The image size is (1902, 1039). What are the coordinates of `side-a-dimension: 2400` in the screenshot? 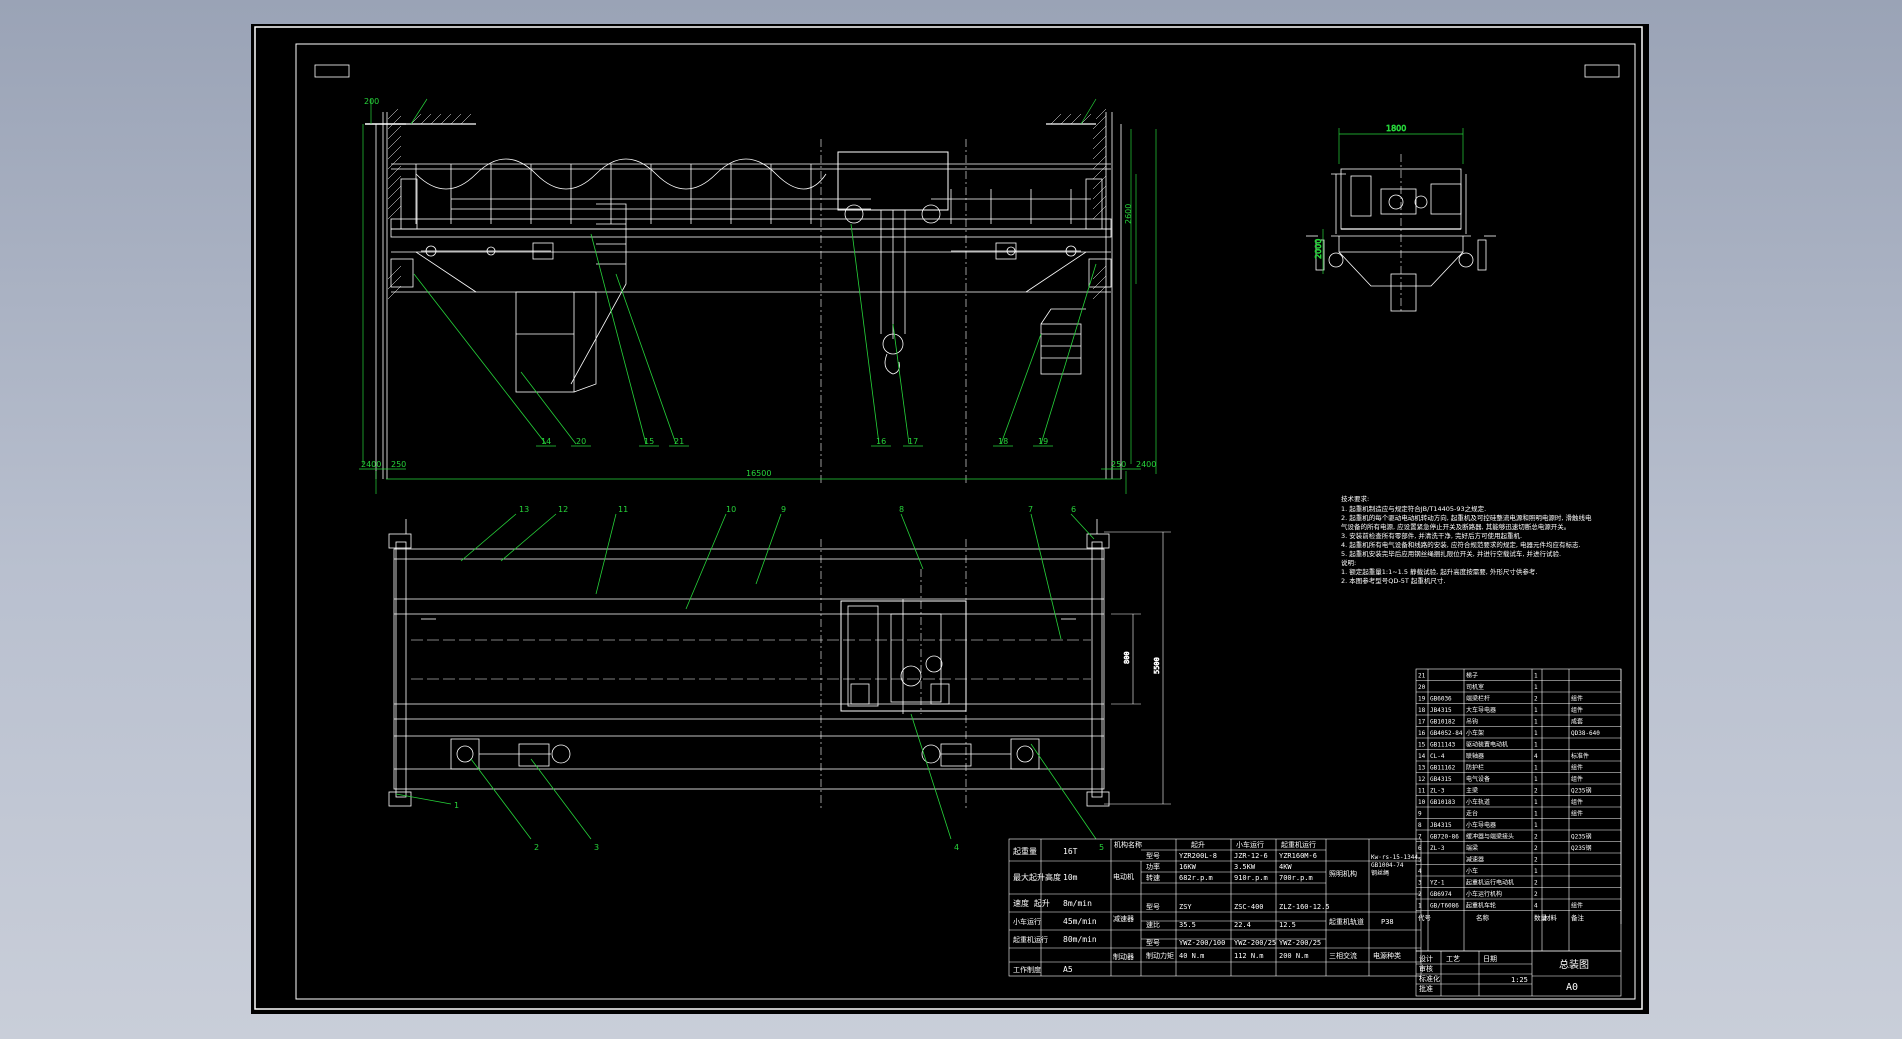 It's located at (371, 464).